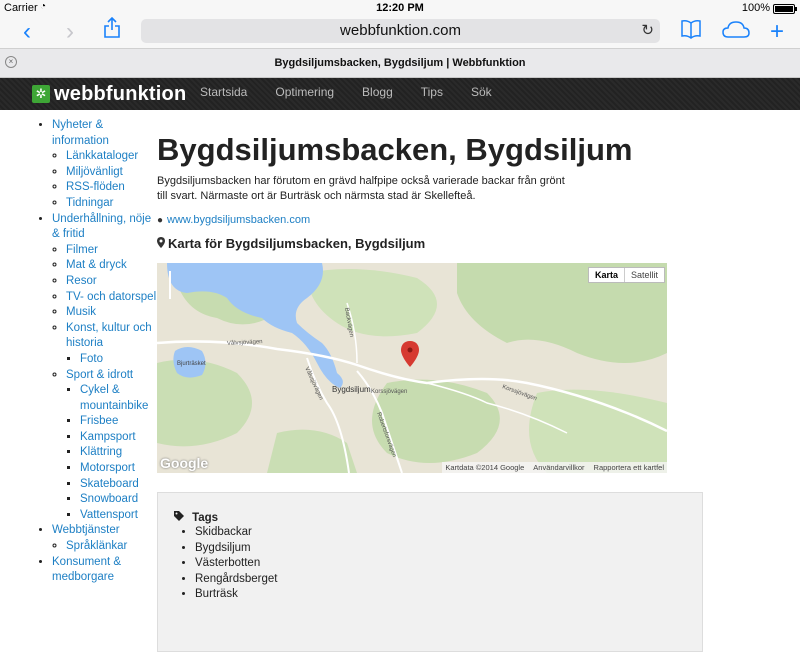 Image resolution: width=800 pixels, height=652 pixels. I want to click on tag-item: Rengårdsberget, so click(236, 580).